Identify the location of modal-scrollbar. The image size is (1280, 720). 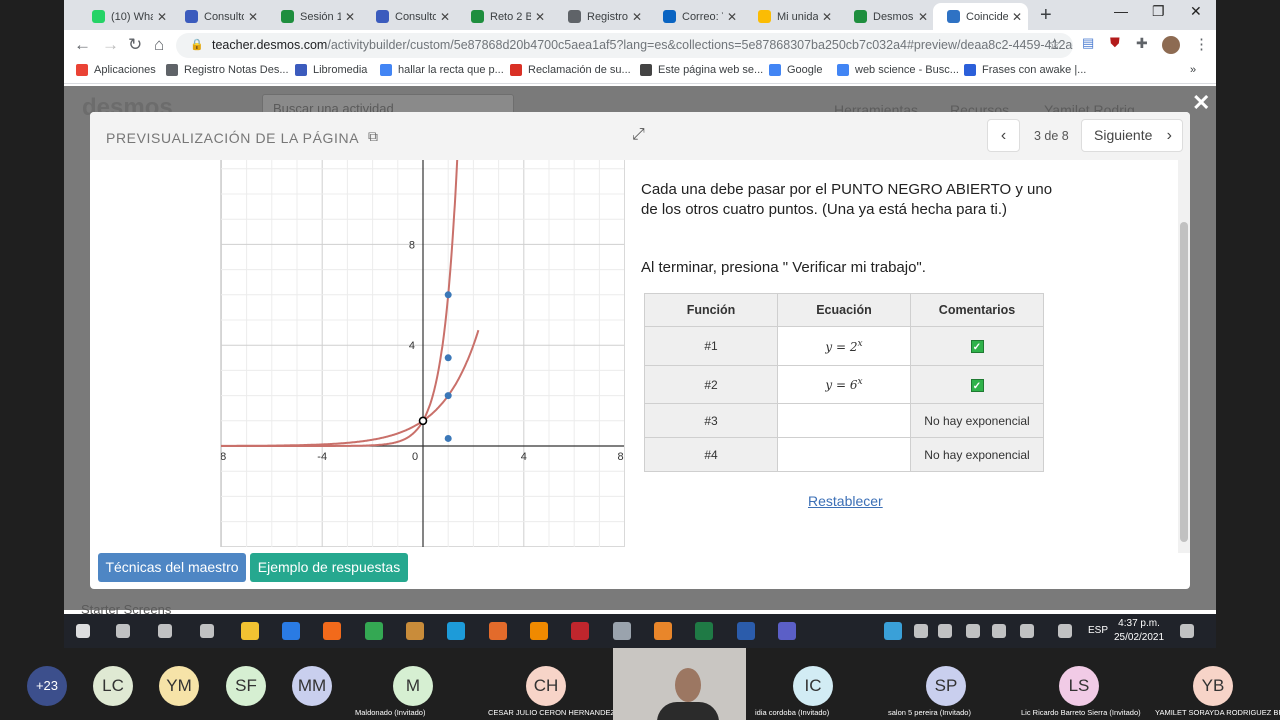
(1184, 356).